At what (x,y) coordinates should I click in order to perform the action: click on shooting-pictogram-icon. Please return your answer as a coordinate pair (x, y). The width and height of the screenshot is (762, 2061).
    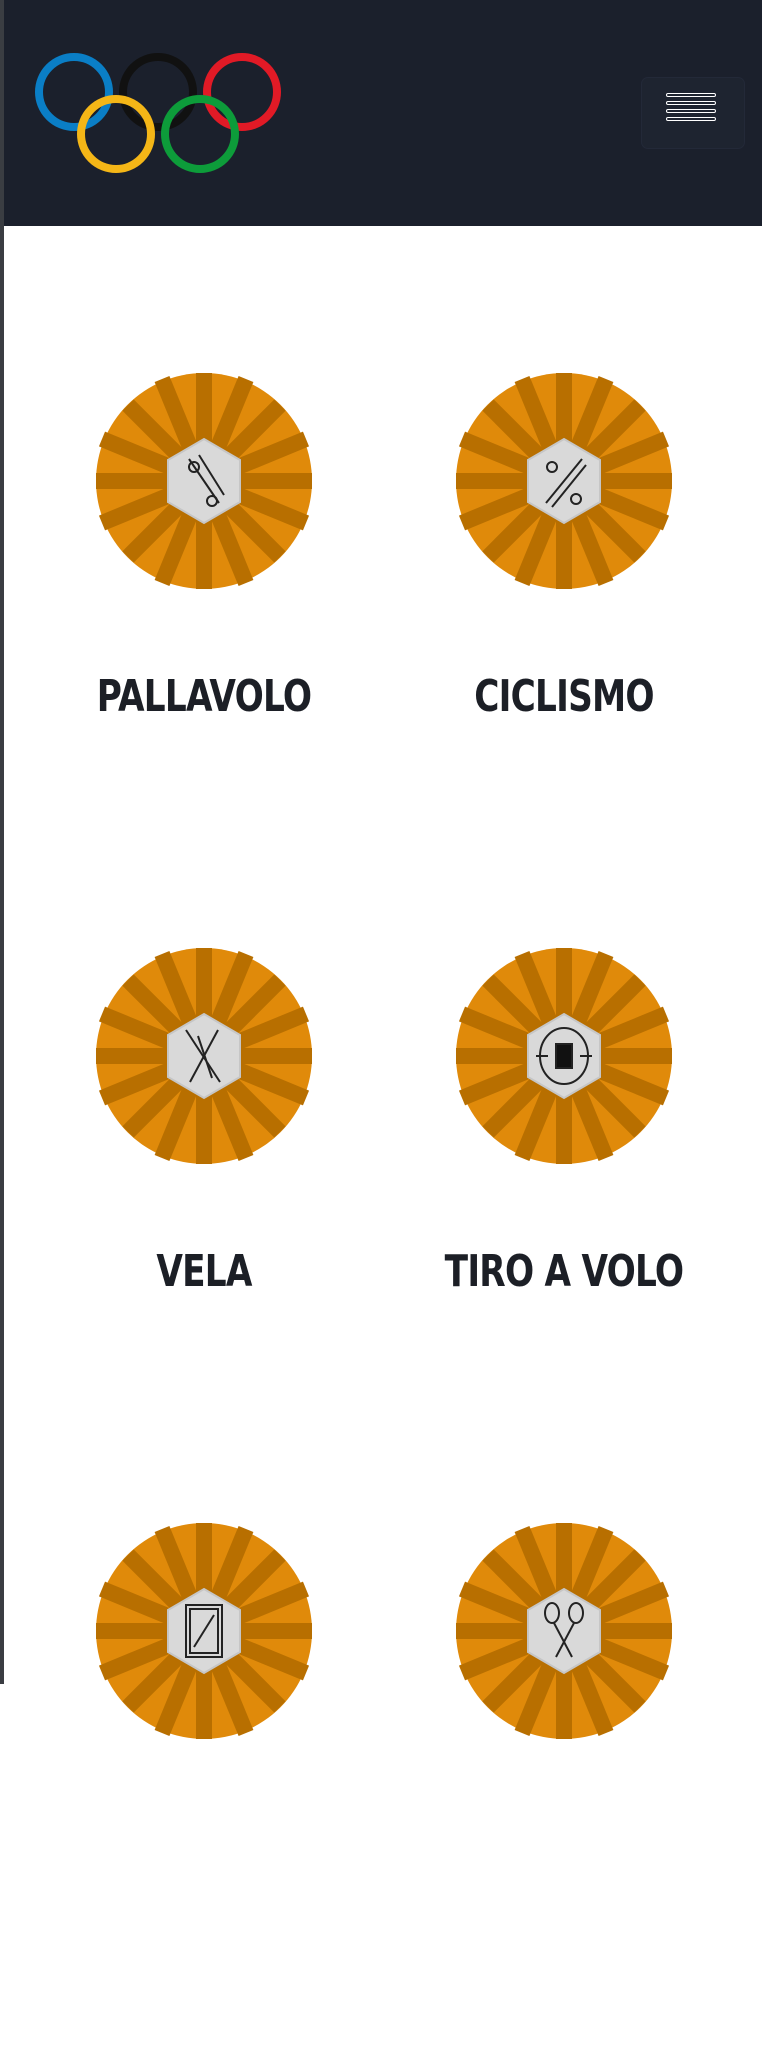
    Looking at the image, I should click on (564, 1056).